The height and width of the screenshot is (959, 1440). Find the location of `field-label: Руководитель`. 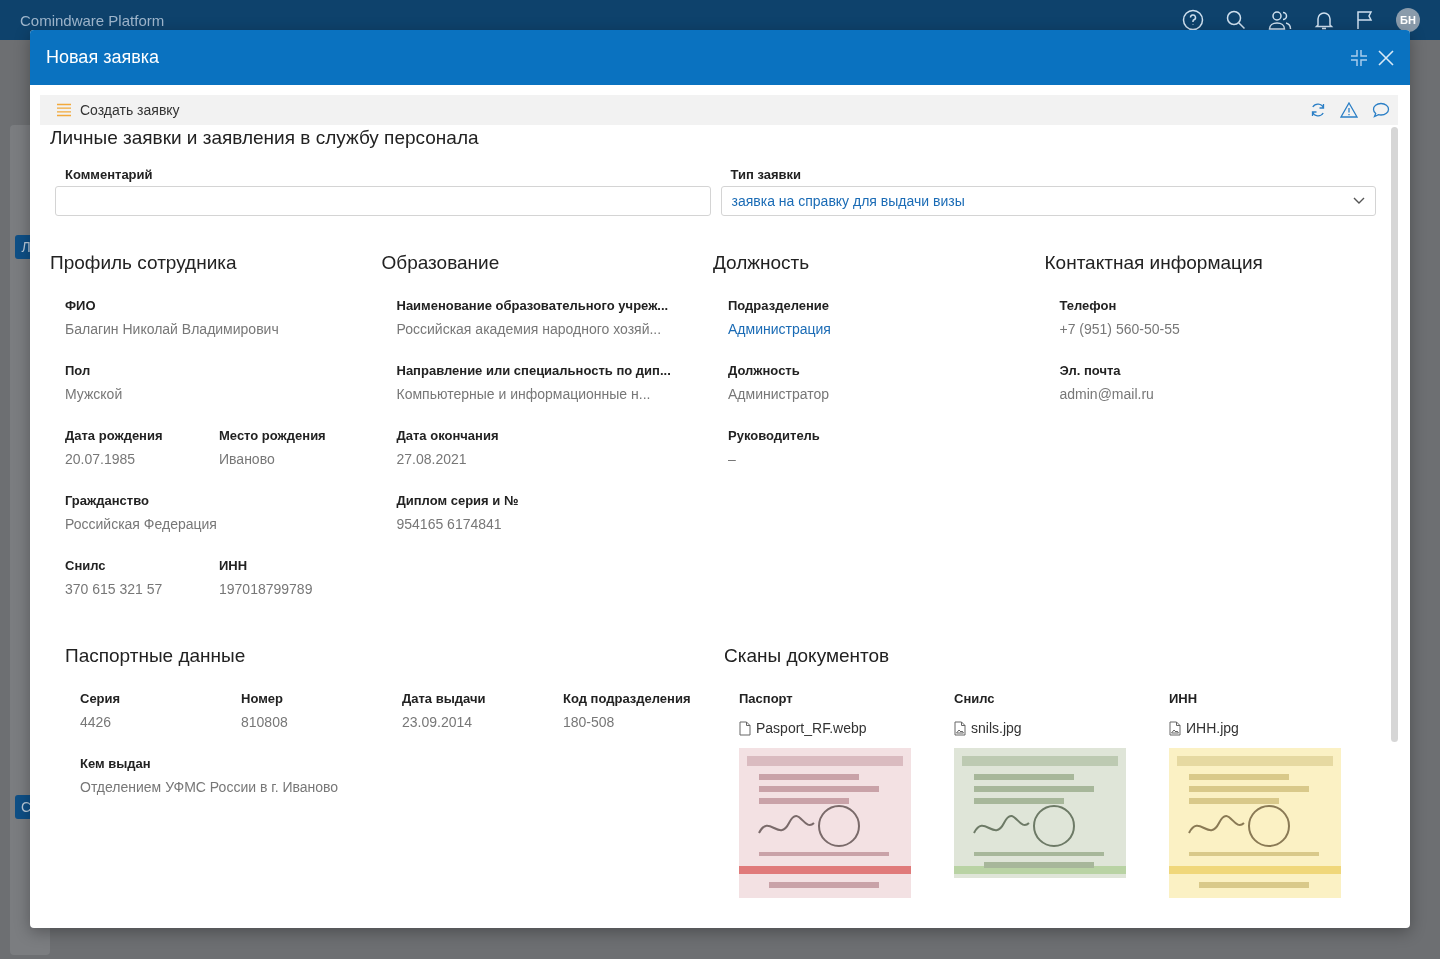

field-label: Руководитель is located at coordinates (774, 435).